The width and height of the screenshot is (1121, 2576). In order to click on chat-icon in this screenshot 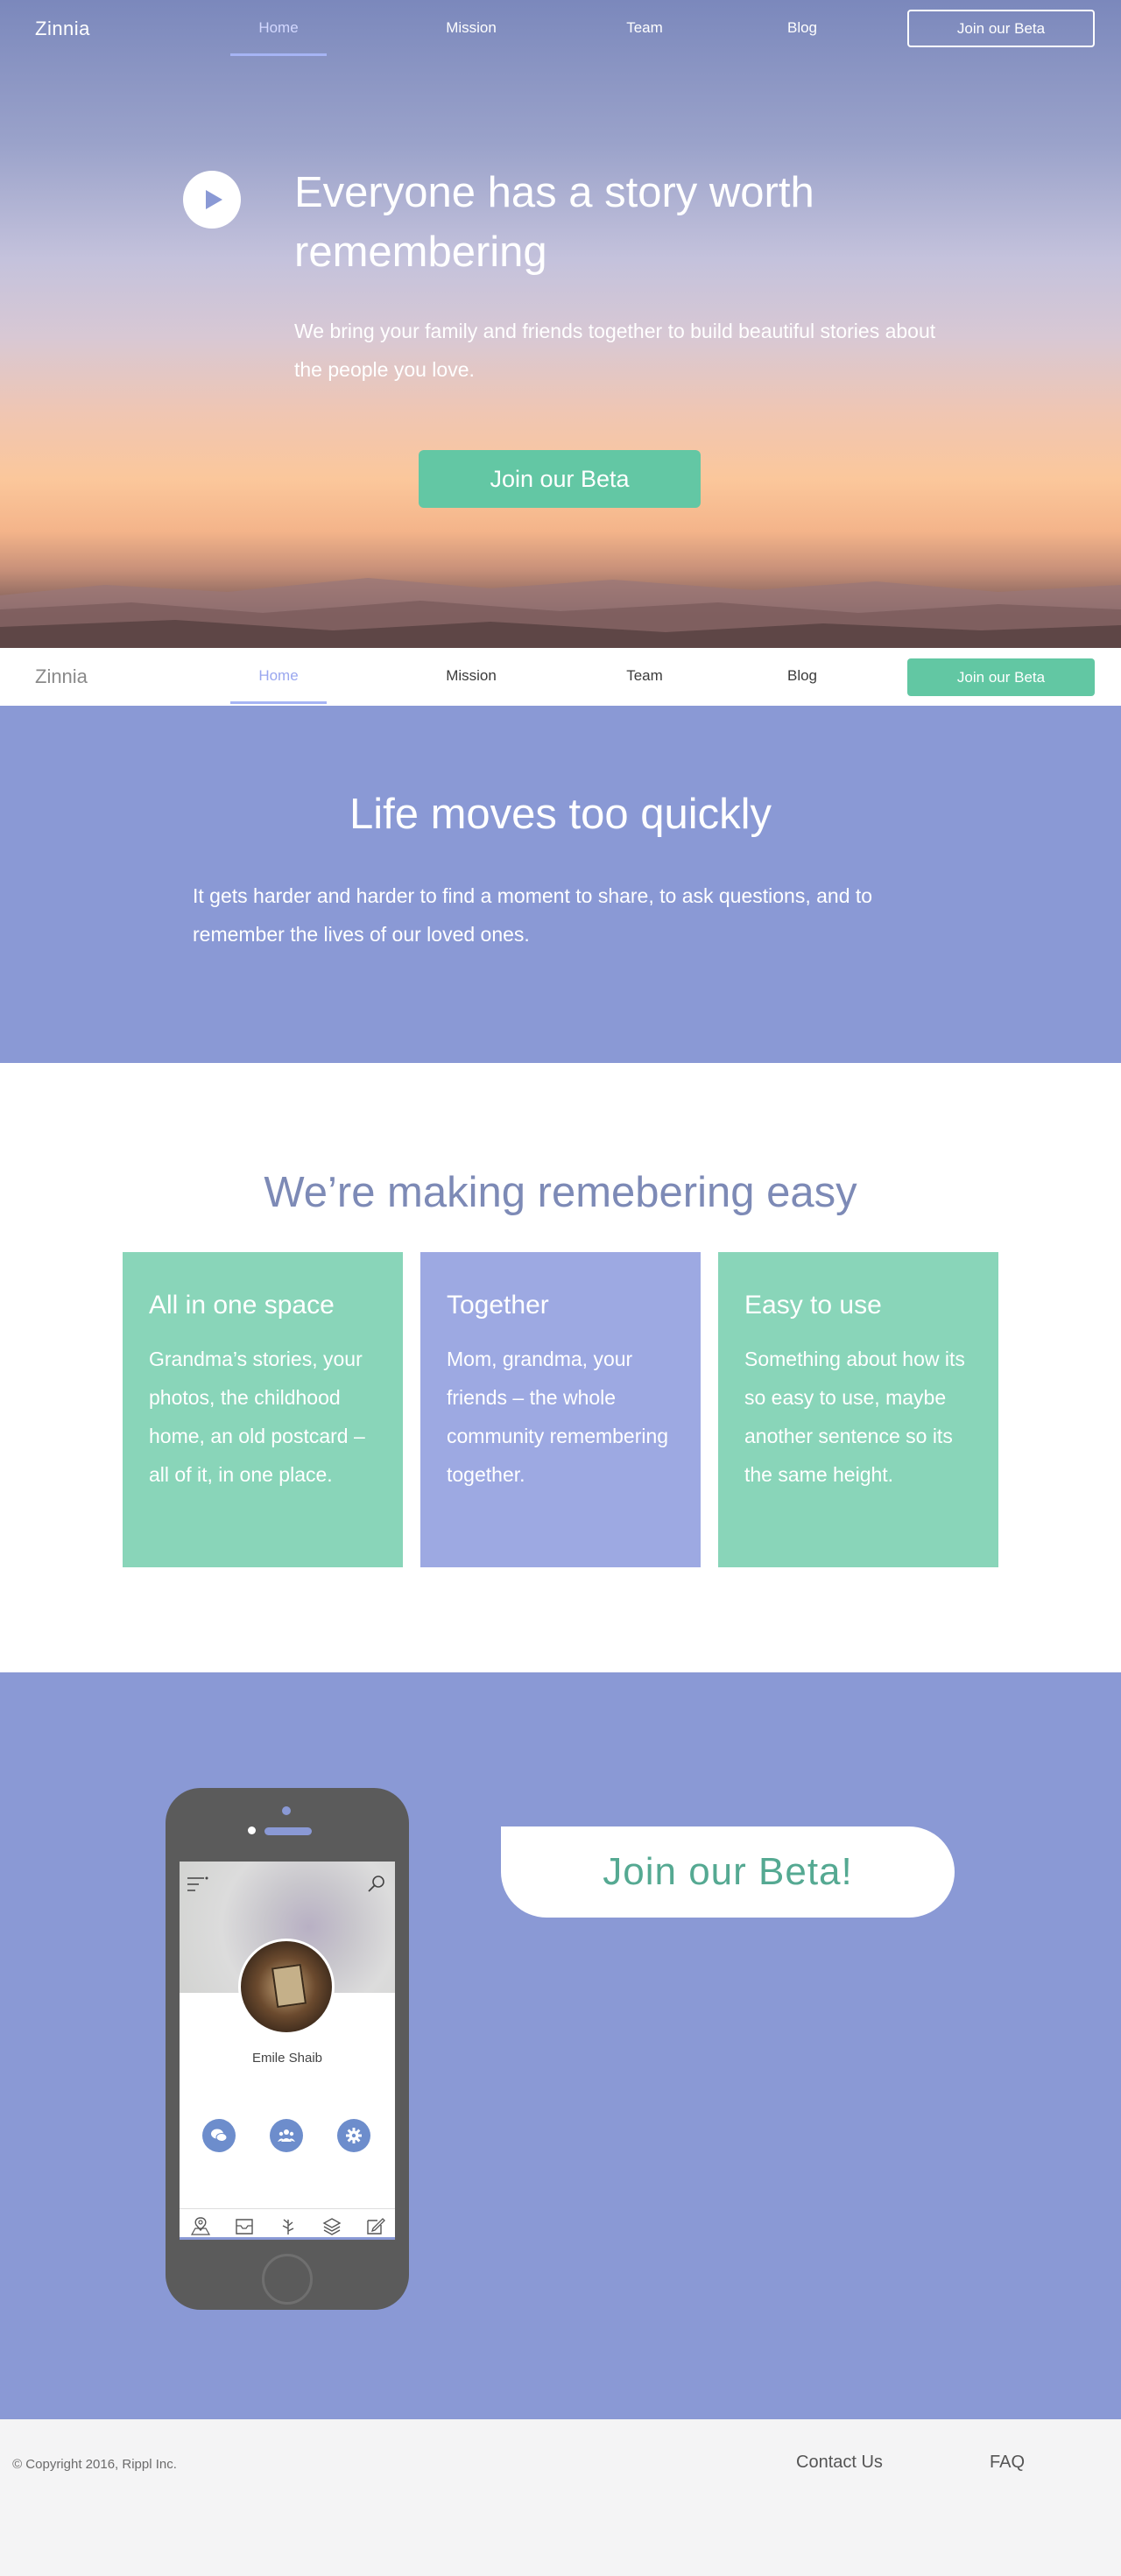, I will do `click(219, 2135)`.